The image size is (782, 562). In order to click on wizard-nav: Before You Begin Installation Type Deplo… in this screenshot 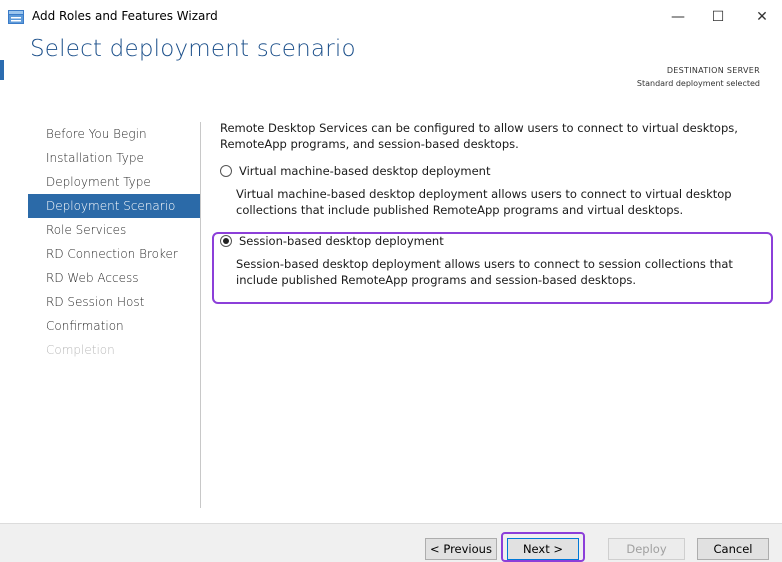, I will do `click(114, 242)`.